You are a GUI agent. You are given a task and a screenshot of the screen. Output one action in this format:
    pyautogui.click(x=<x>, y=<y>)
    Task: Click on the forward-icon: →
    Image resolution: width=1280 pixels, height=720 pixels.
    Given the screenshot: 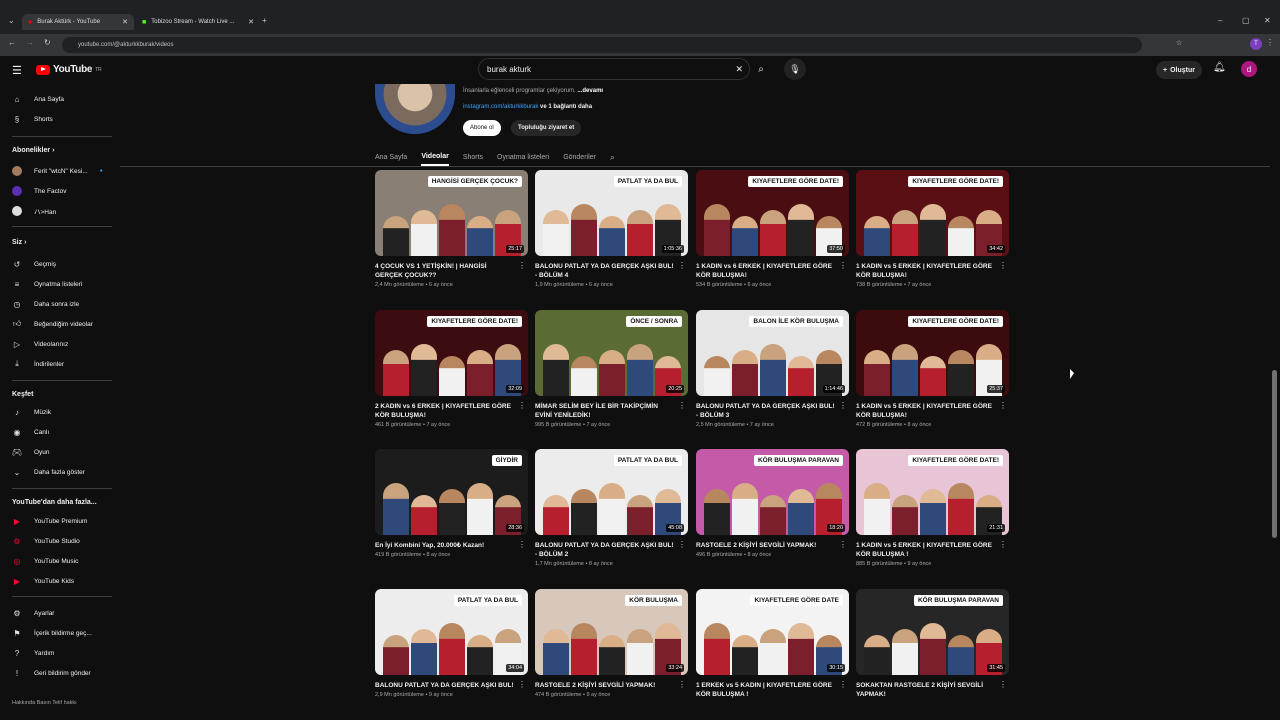 What is the action you would take?
    pyautogui.click(x=30, y=42)
    